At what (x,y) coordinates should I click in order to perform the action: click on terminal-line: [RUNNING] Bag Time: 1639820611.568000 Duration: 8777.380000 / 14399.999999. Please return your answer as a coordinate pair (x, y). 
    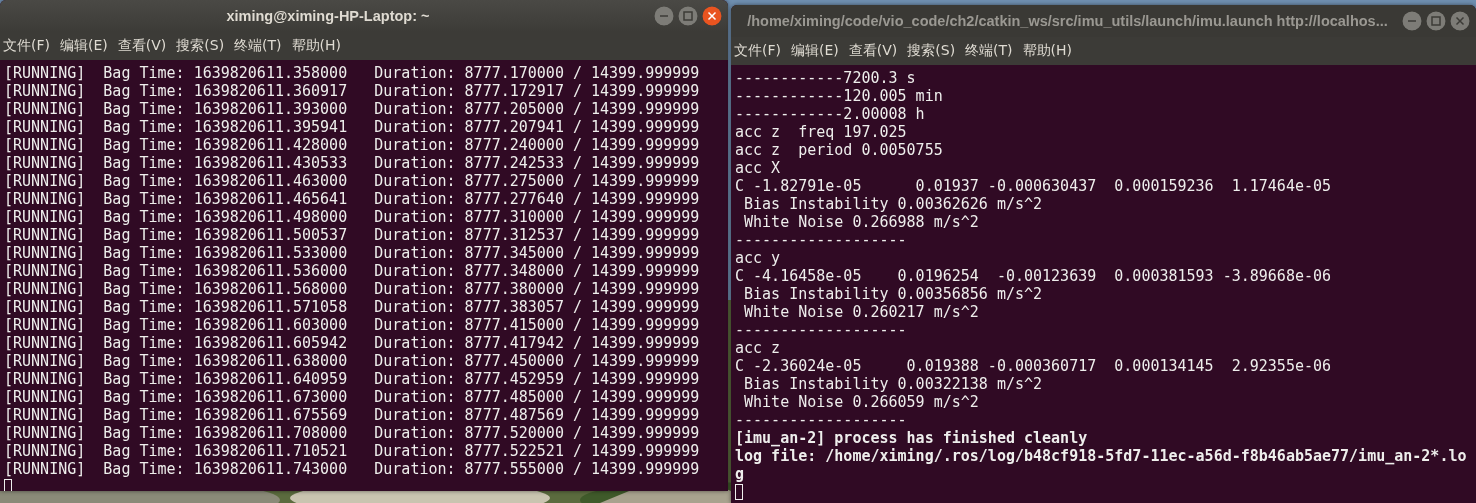
    Looking at the image, I should click on (352, 289).